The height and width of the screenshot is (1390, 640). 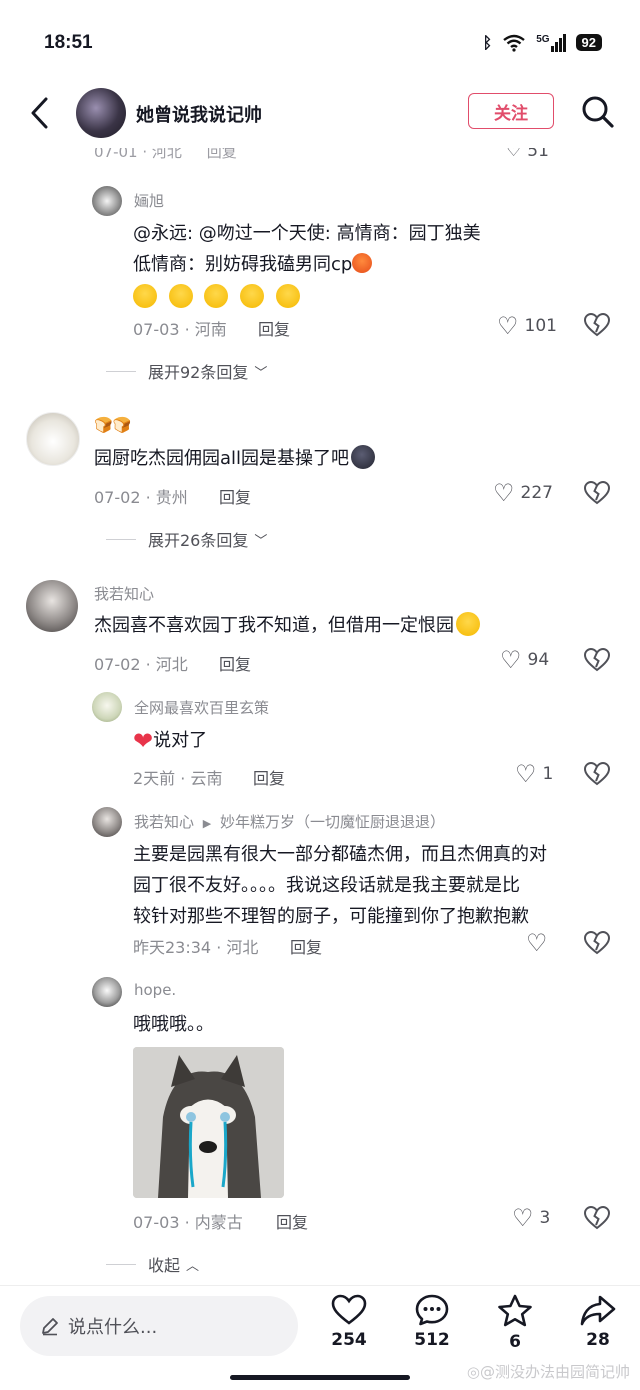 I want to click on search-icon, so click(x=598, y=112).